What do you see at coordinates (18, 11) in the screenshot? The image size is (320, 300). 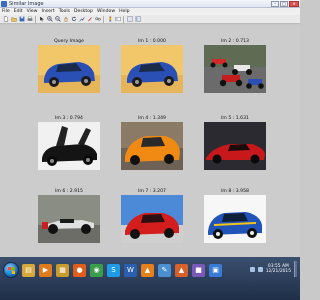 I see `menu-edit: Edit` at bounding box center [18, 11].